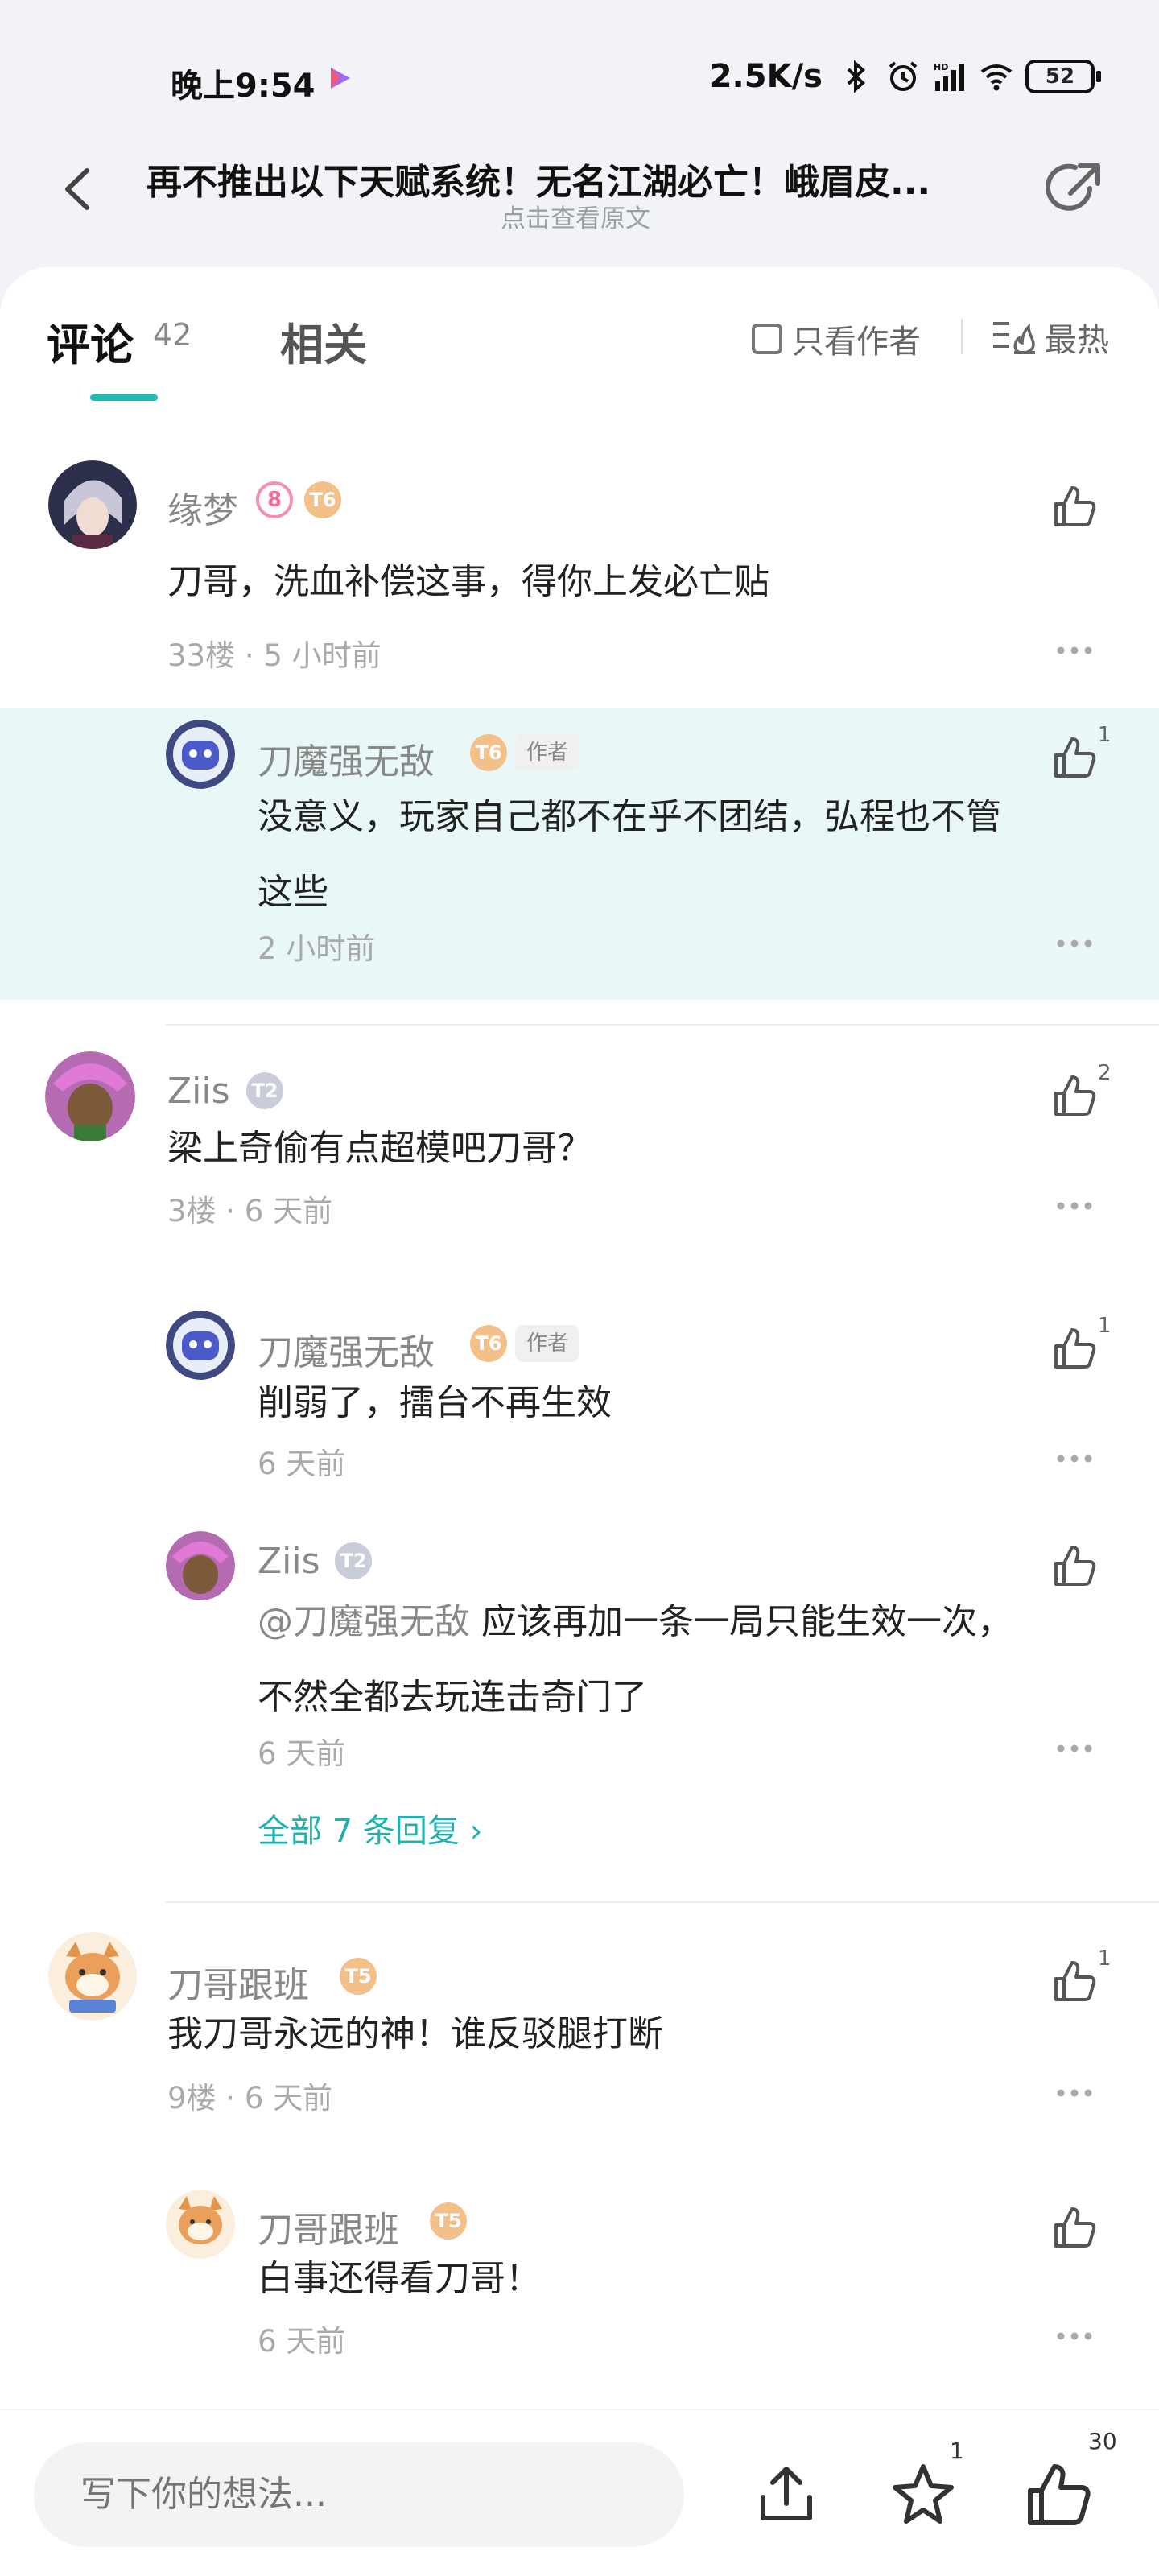 The image size is (1159, 2576). What do you see at coordinates (579, 76) in the screenshot?
I see `status-bar: 晚上9:54 2.5K/s HD 52` at bounding box center [579, 76].